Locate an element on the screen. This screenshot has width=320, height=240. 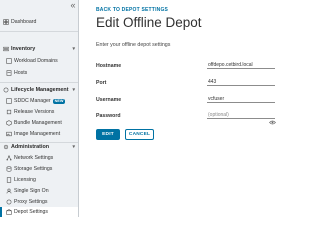
collapse-sidebar-icon: « is located at coordinates (73, 5).